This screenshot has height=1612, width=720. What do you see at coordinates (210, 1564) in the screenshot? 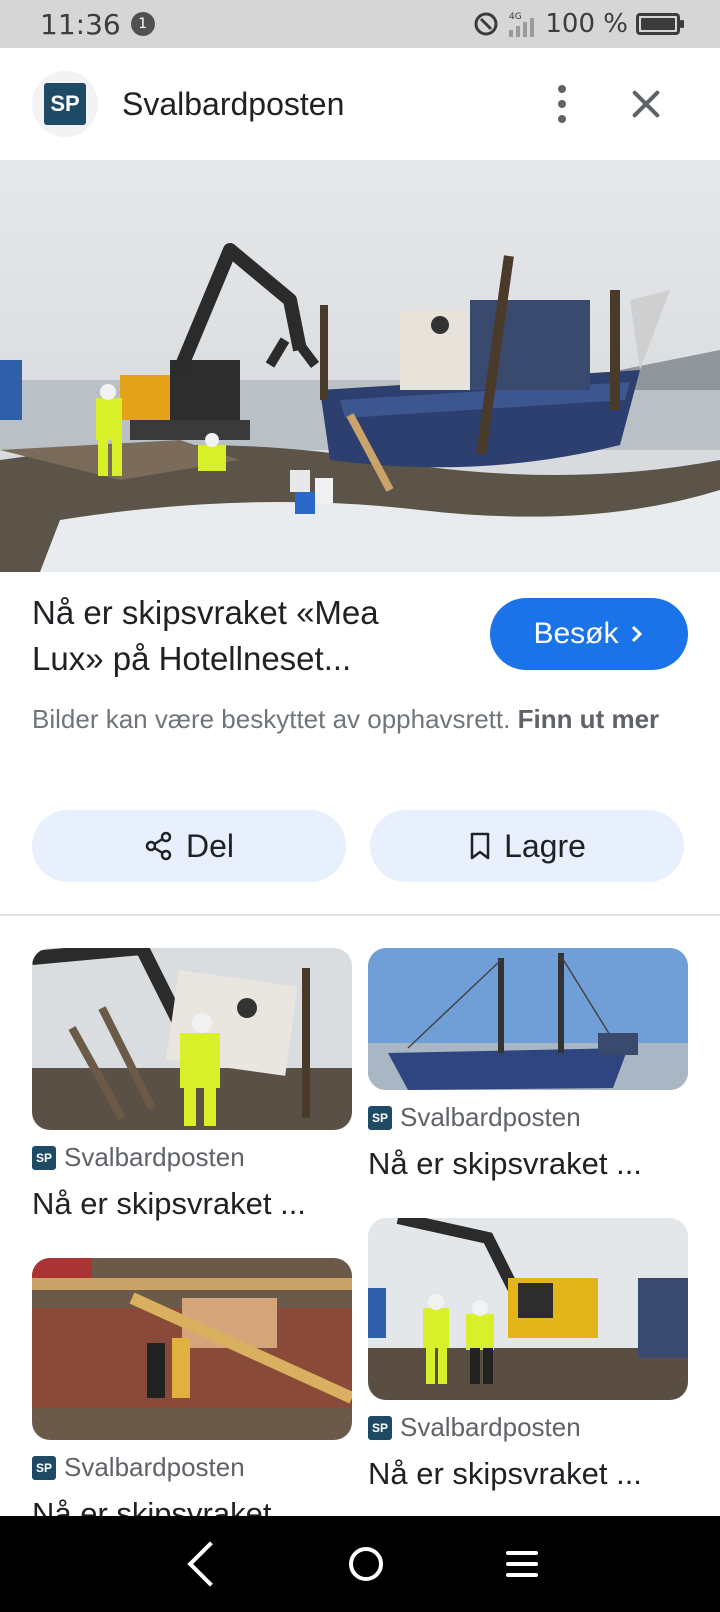
I see `back-icon` at bounding box center [210, 1564].